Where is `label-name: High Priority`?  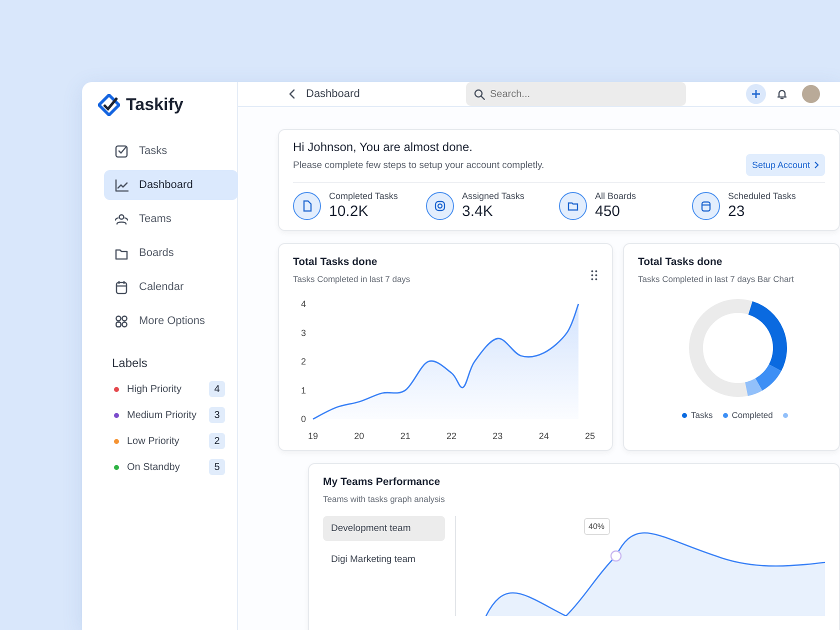
label-name: High Priority is located at coordinates (164, 389).